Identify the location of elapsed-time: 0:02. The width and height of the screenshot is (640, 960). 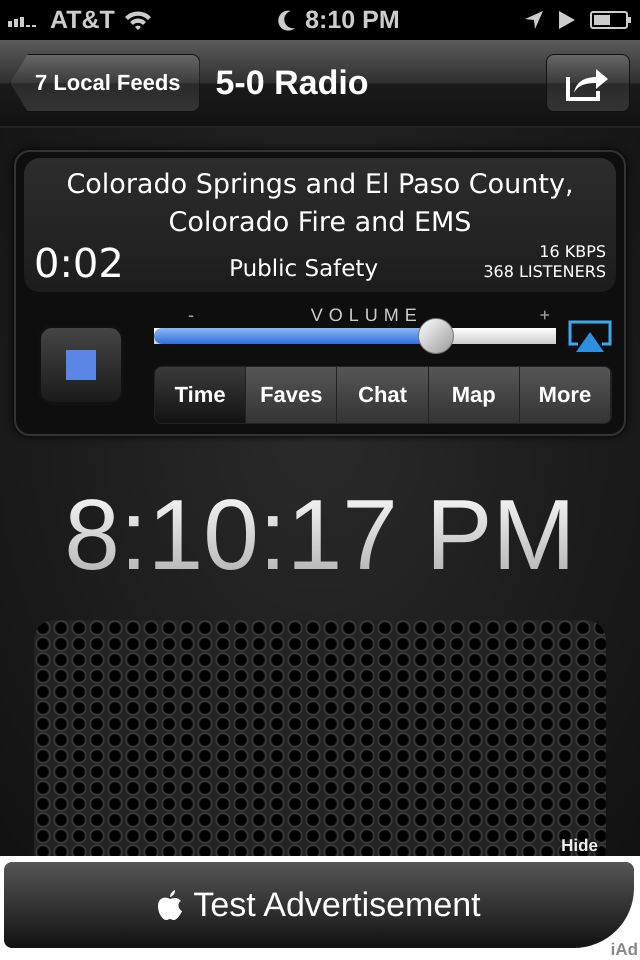
(79, 264).